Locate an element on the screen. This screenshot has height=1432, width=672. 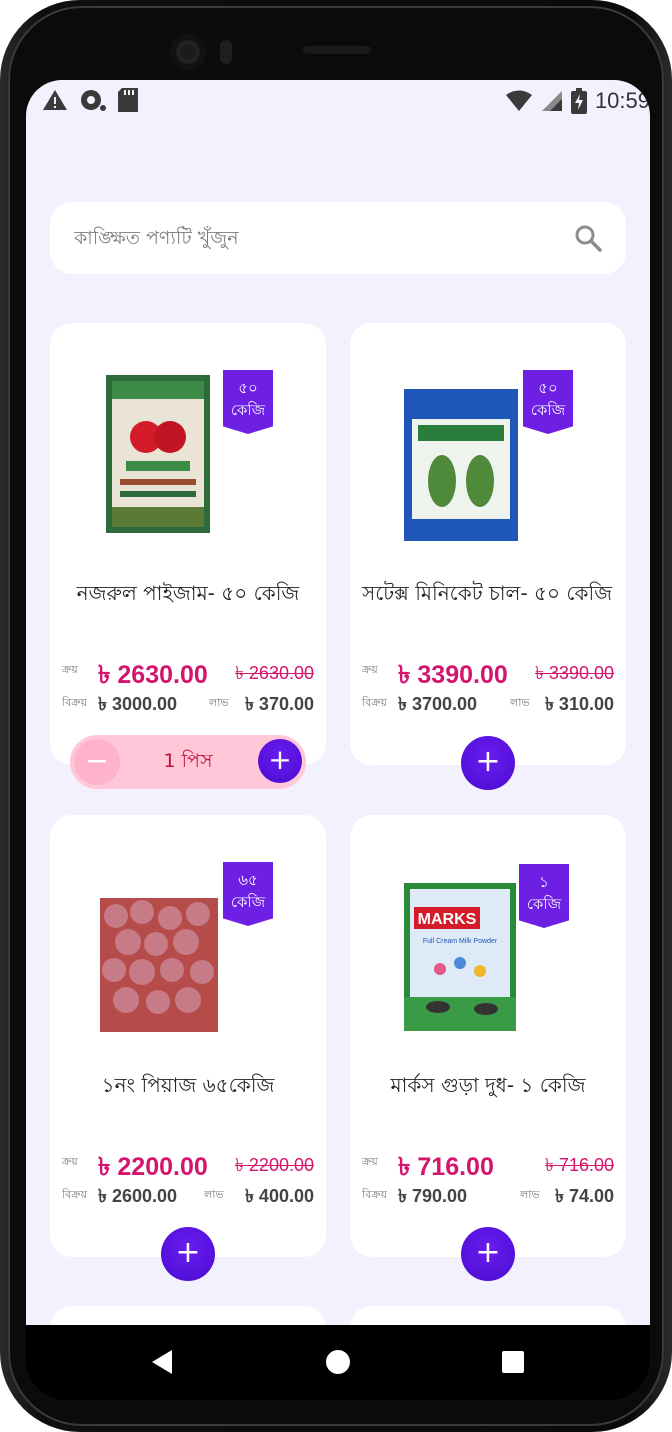
original-price: ৳ 716.00 is located at coordinates (579, 1165).